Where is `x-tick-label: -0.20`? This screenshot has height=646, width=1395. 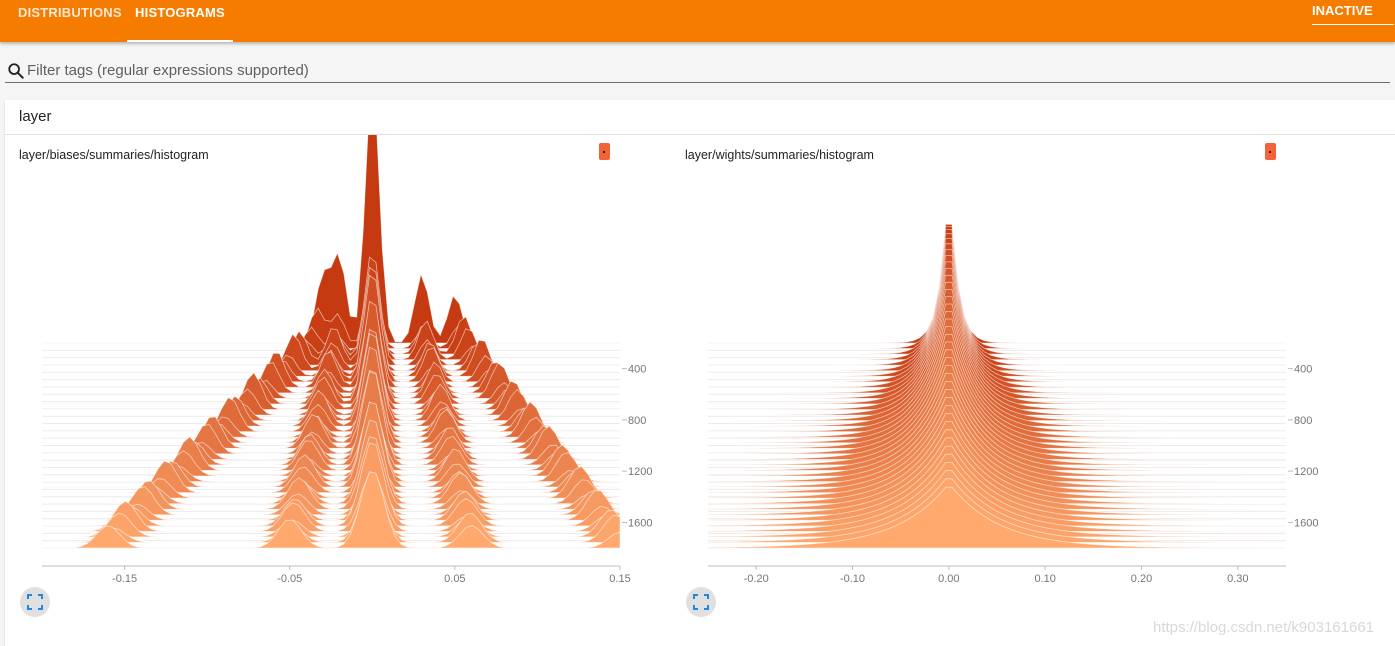
x-tick-label: -0.20 is located at coordinates (756, 579).